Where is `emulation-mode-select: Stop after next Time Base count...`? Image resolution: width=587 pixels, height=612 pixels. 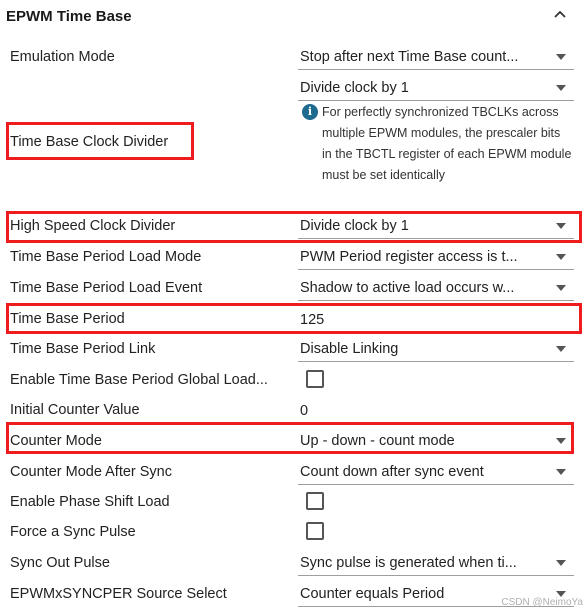
emulation-mode-select: Stop after next Time Base count... is located at coordinates (436, 57).